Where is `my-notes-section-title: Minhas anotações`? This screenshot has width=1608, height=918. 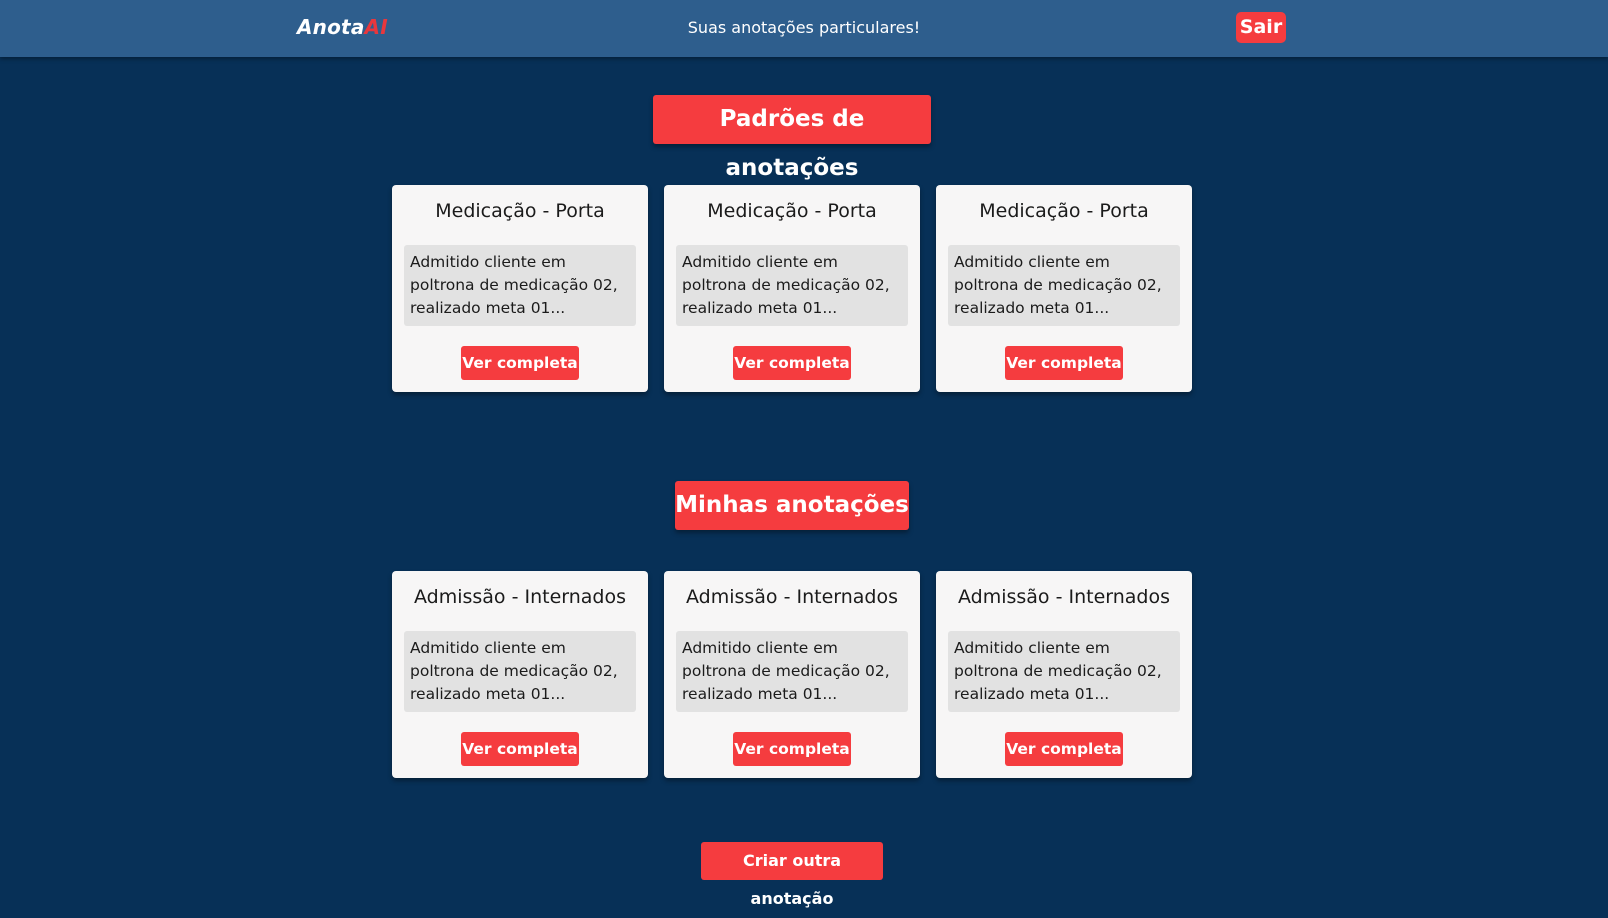 my-notes-section-title: Minhas anotações is located at coordinates (792, 505).